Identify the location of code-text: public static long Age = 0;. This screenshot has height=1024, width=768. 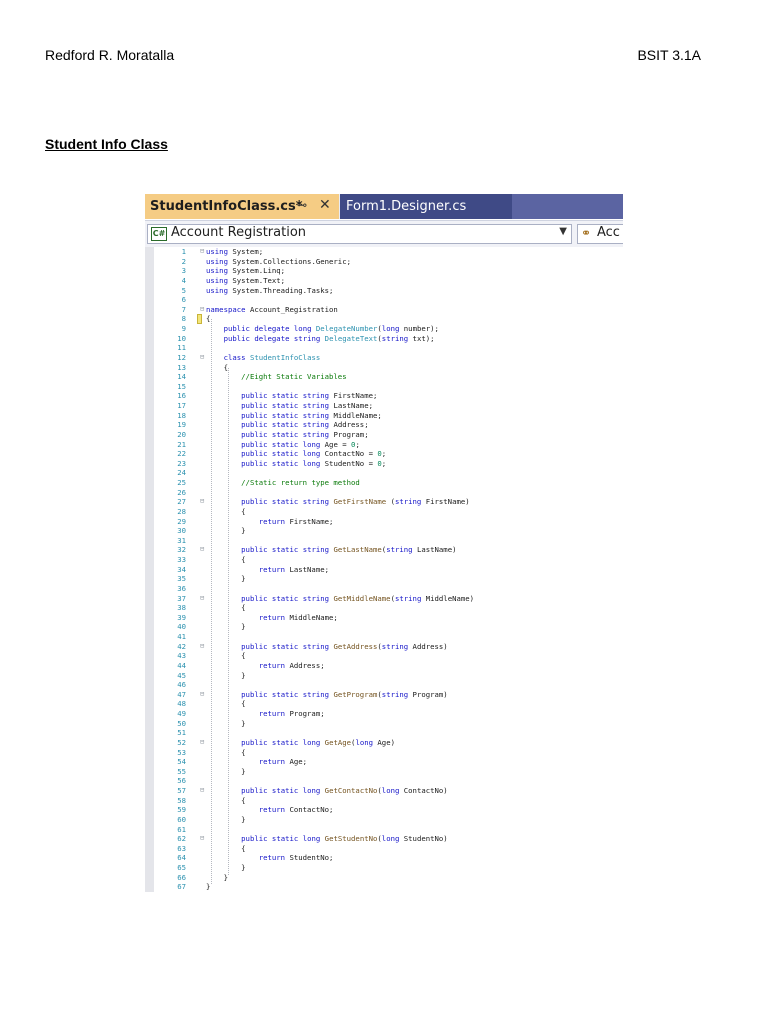
(300, 444).